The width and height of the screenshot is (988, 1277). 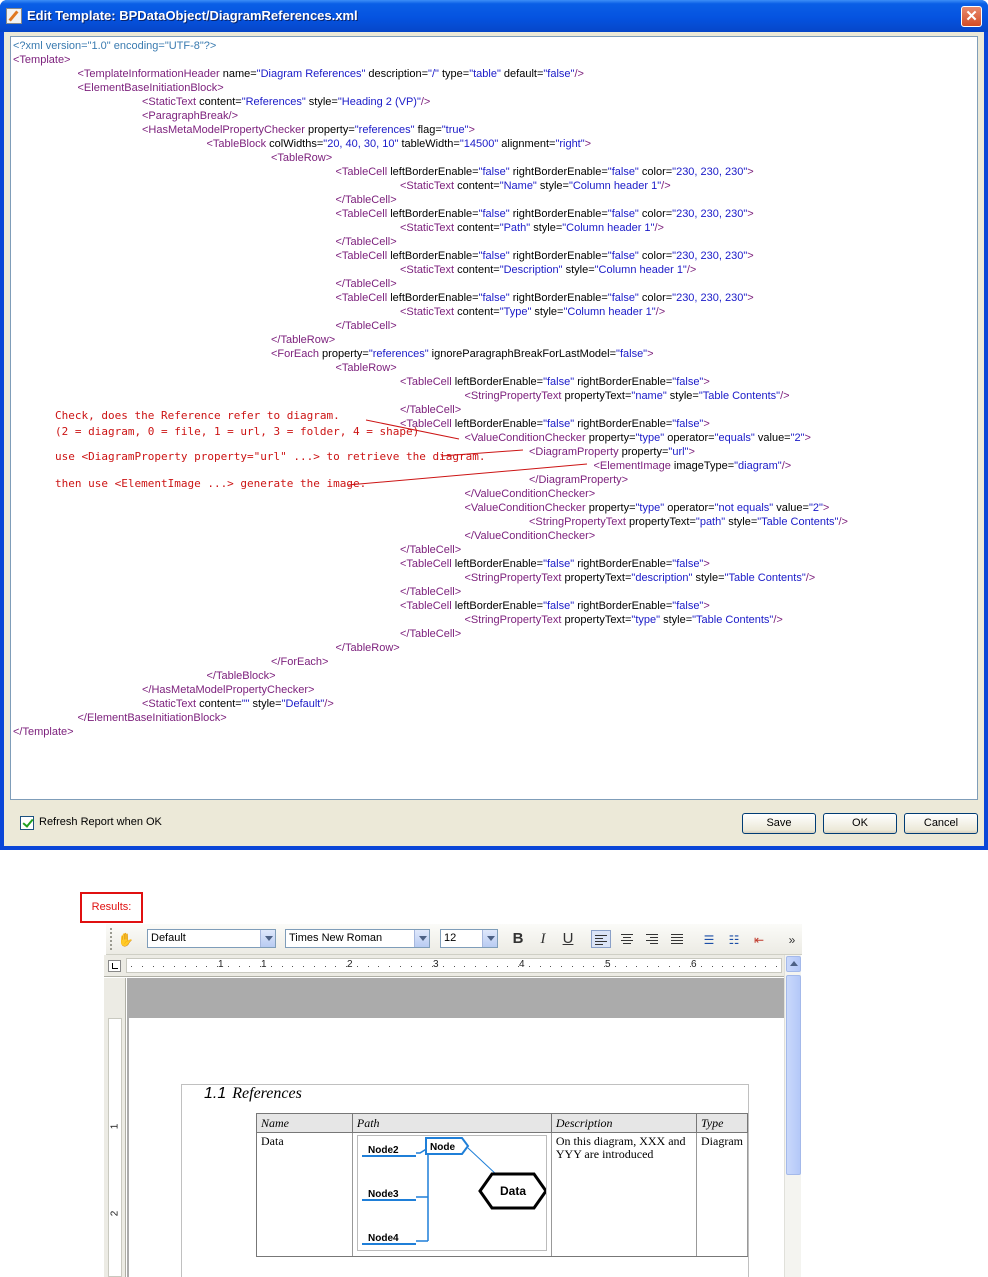 What do you see at coordinates (304, 1194) in the screenshot?
I see `cell-name: Data` at bounding box center [304, 1194].